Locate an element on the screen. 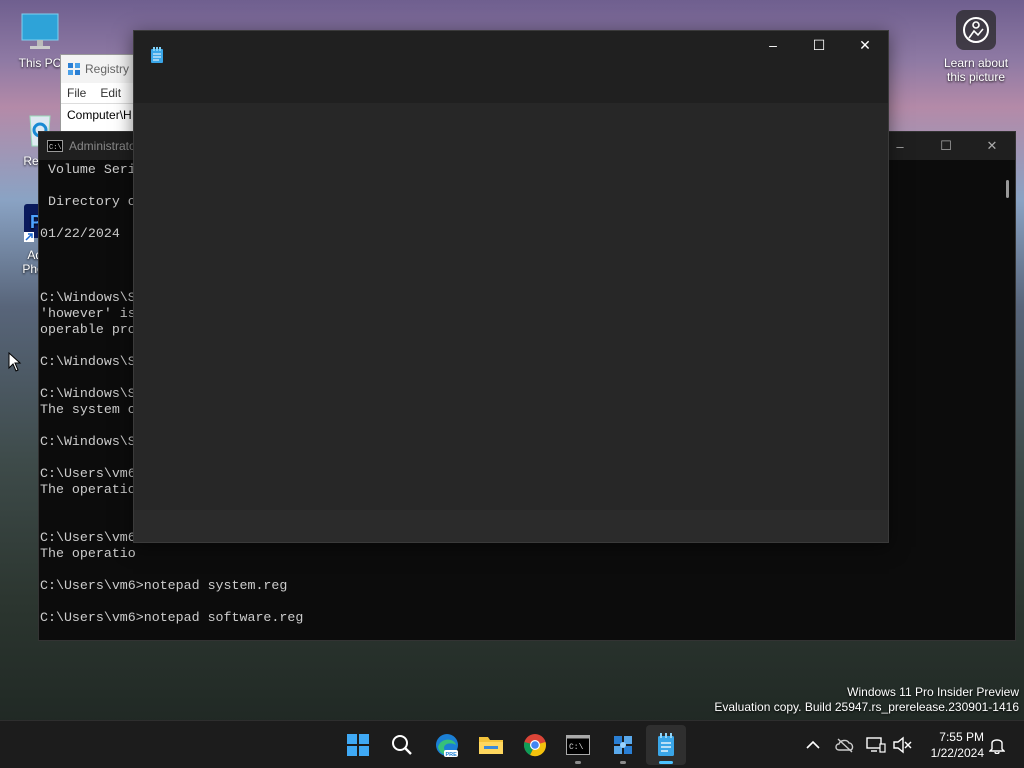 Image resolution: width=1024 pixels, height=768 pixels. monitor-icon is located at coordinates (40, 32).